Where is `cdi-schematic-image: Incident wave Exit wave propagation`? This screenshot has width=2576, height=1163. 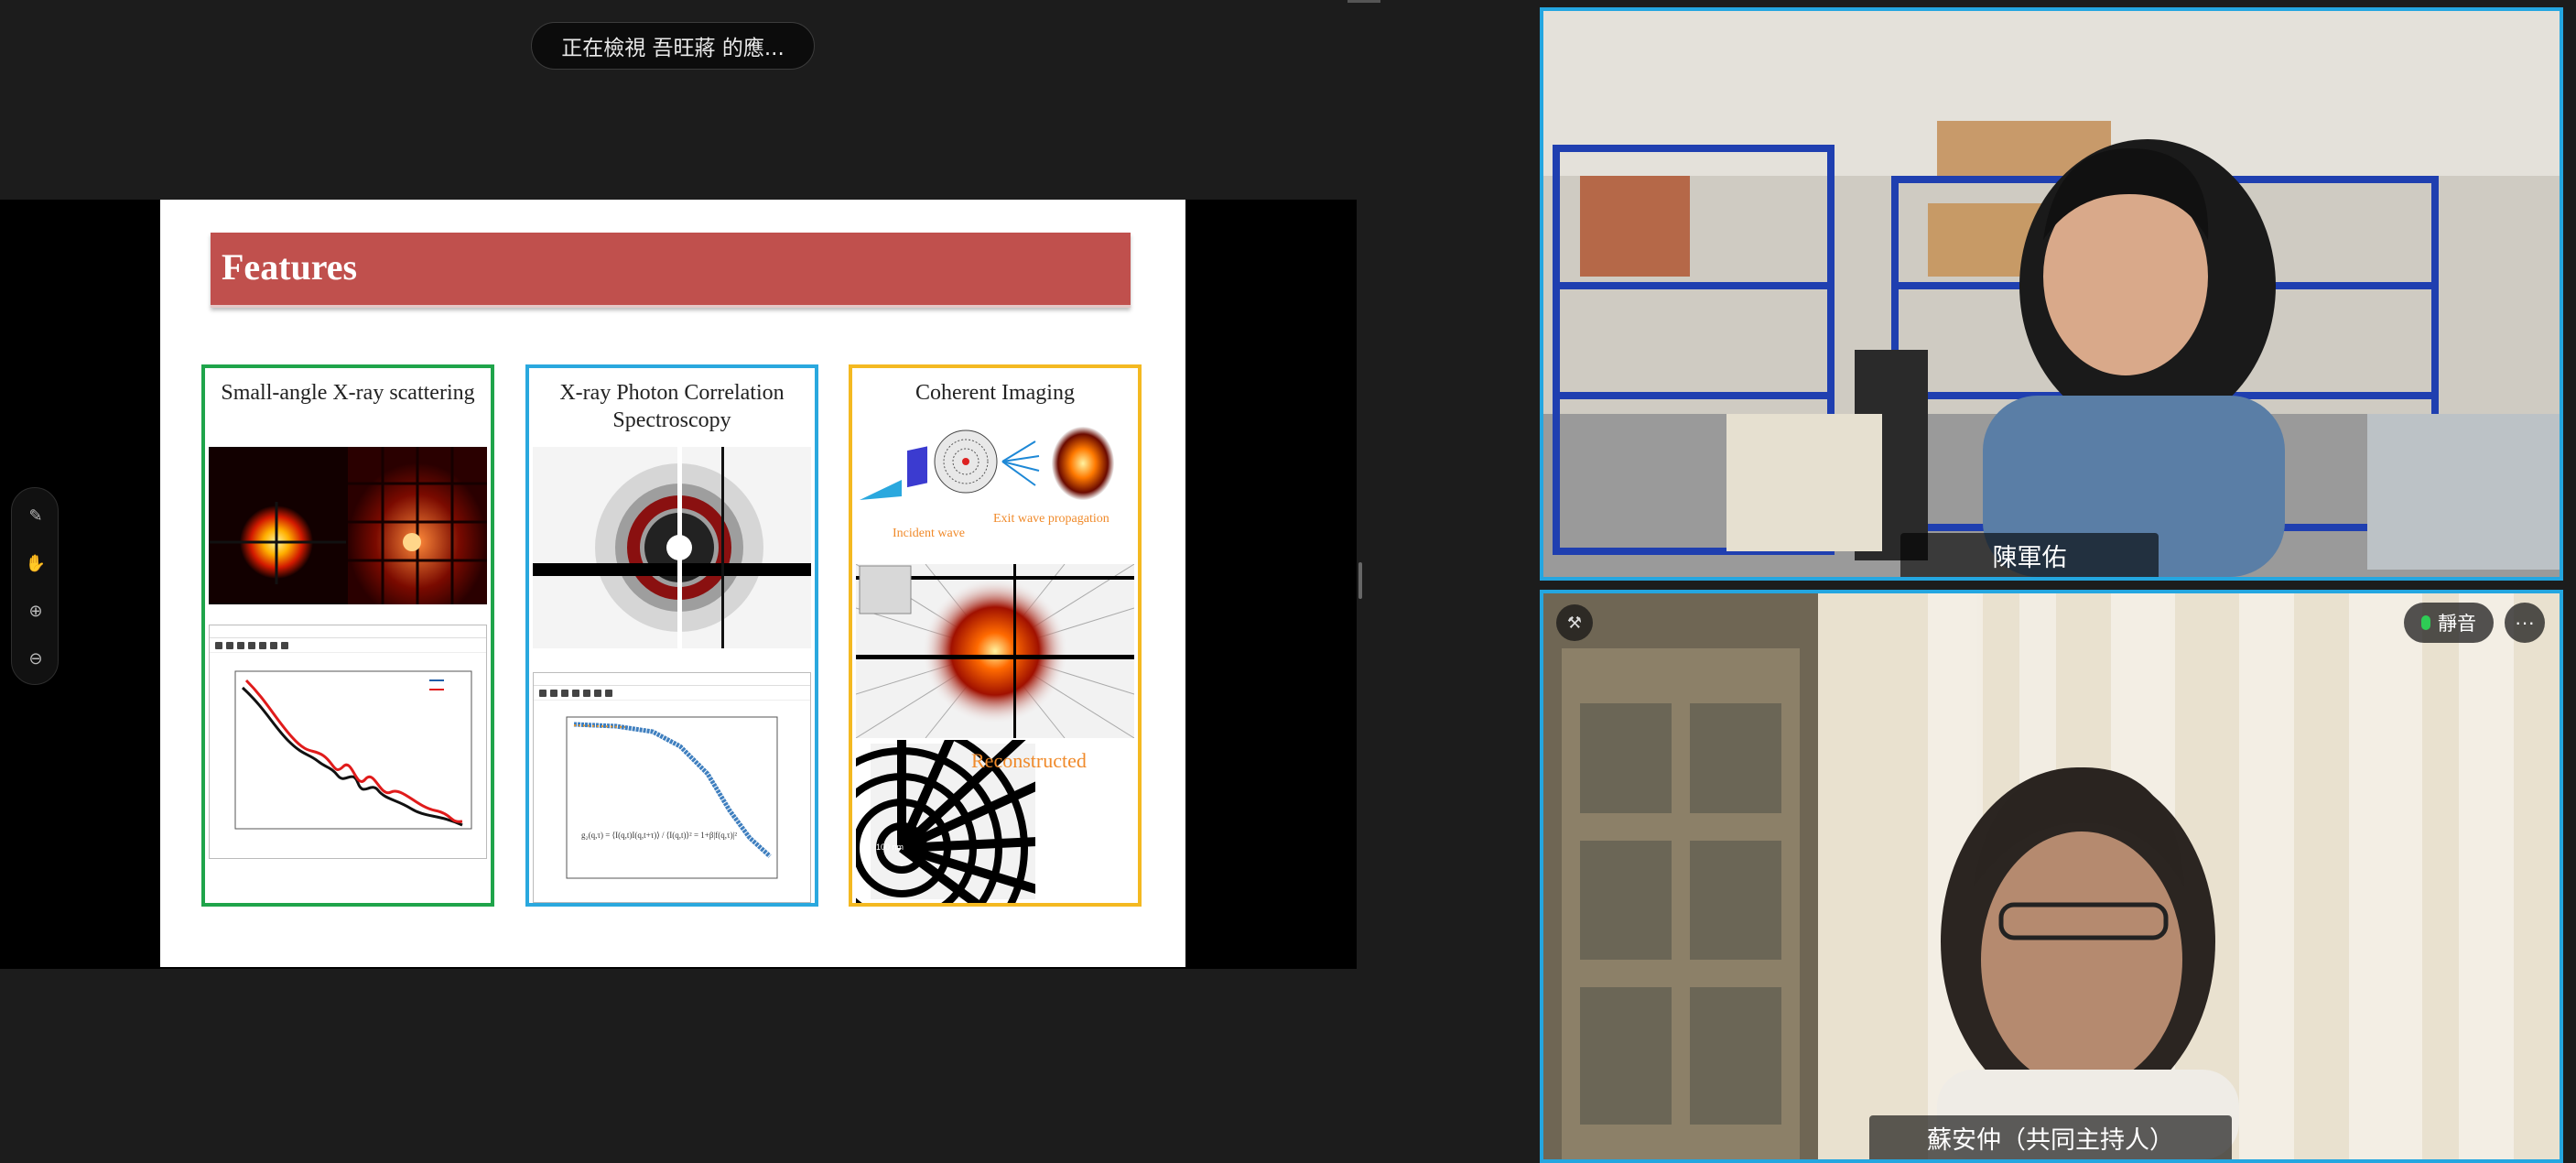 cdi-schematic-image: Incident wave Exit wave propagation is located at coordinates (987, 483).